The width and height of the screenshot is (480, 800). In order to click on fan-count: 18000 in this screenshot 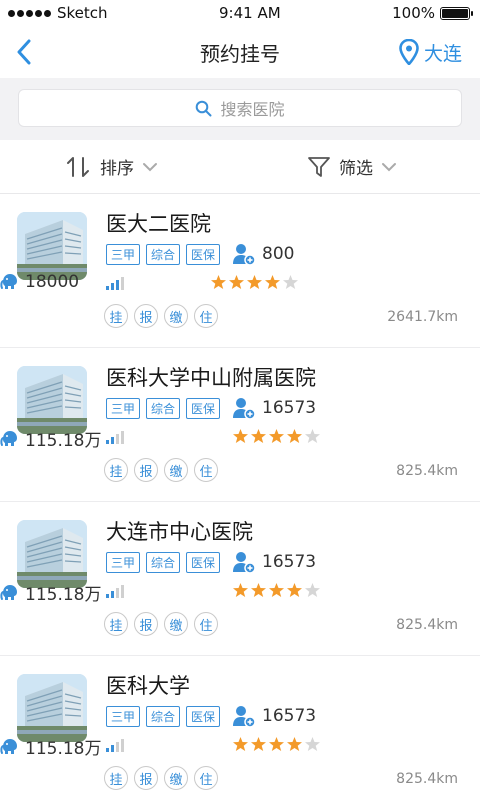, I will do `click(39, 282)`.